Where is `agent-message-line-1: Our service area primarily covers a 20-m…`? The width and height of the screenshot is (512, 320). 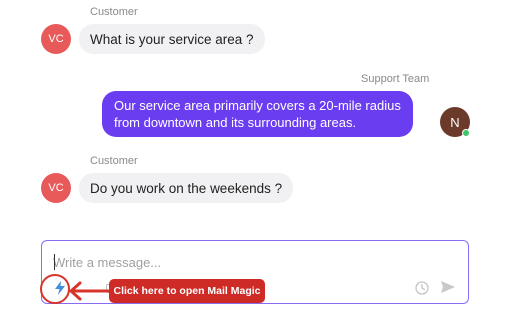
agent-message-line-1: Our service area primarily covers a 20-m… is located at coordinates (257, 105).